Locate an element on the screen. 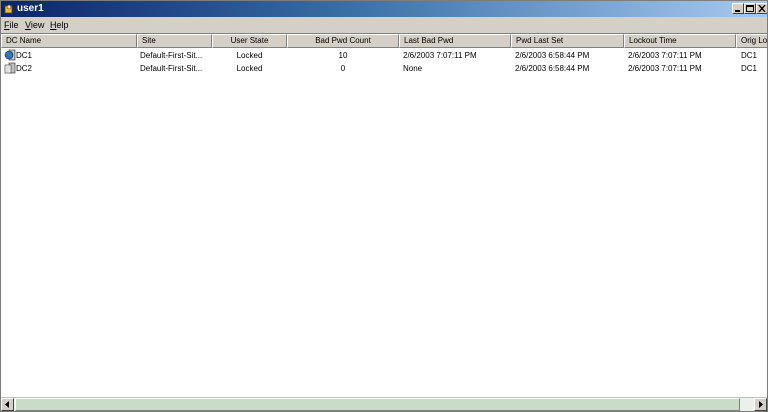  column-header-bad-pwd-count: Bad Pwd Count is located at coordinates (343, 41).